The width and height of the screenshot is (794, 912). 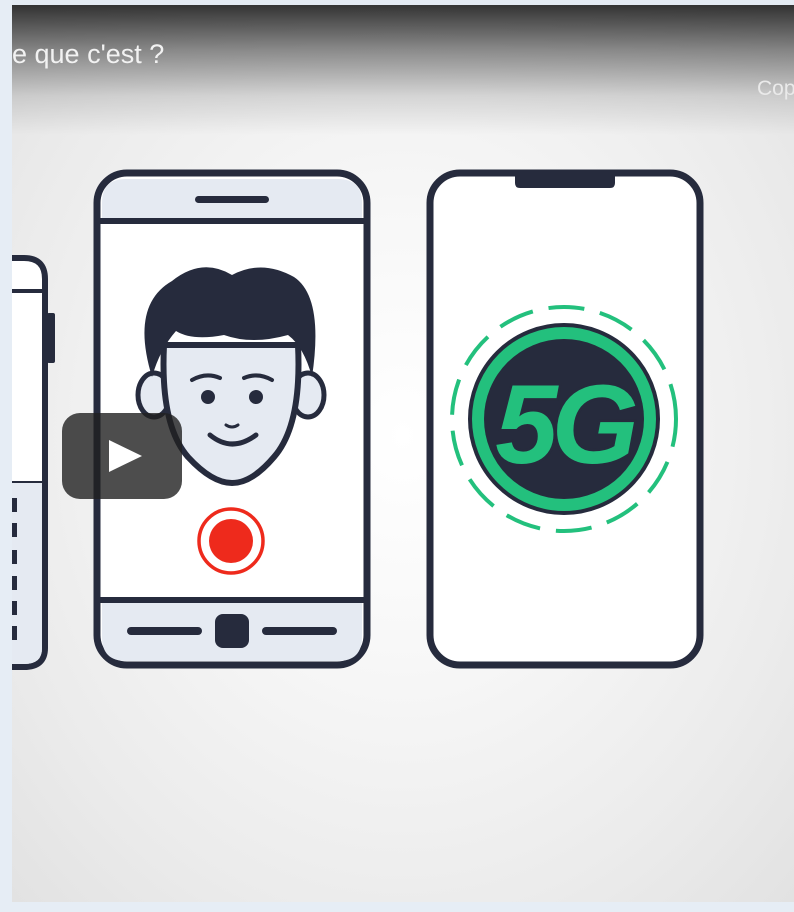 What do you see at coordinates (33, 462) in the screenshot?
I see `left-phone-illustration` at bounding box center [33, 462].